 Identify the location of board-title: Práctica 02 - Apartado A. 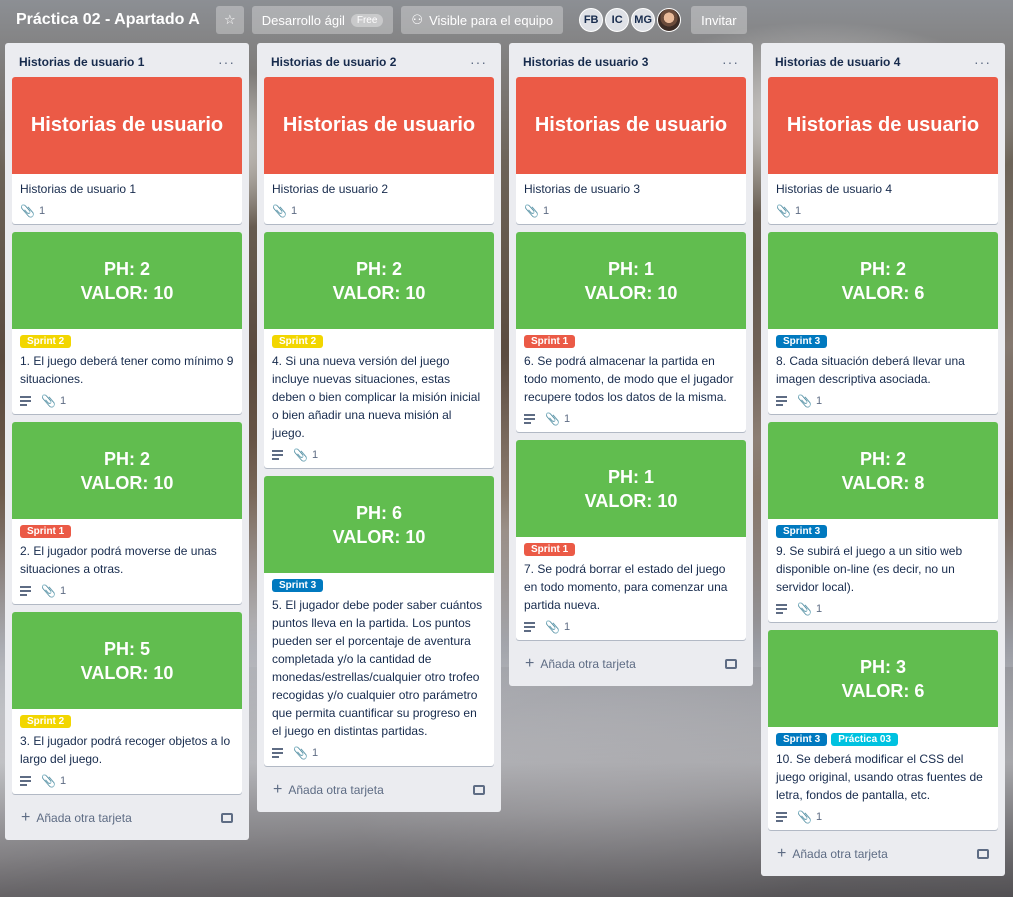
(108, 20).